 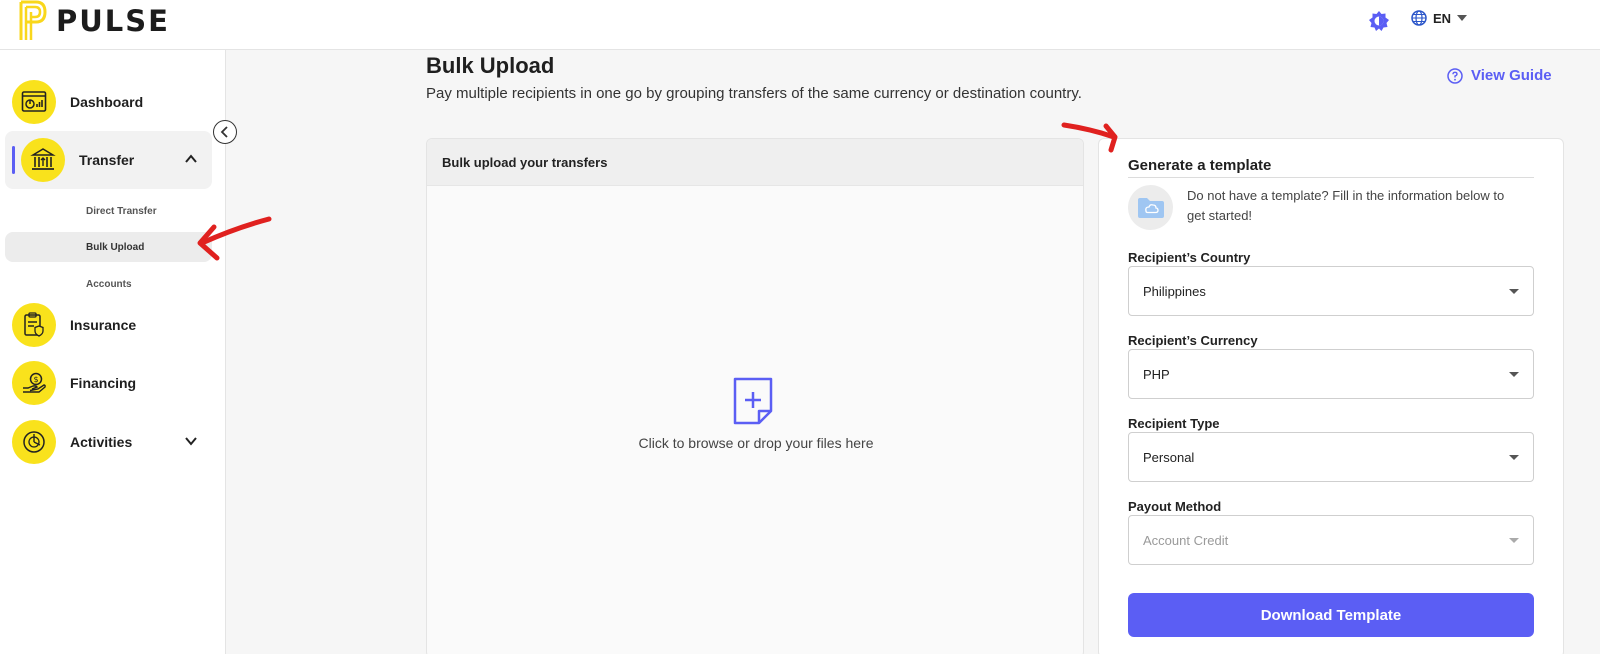 I want to click on transfer-icon-wrap, so click(x=43, y=160).